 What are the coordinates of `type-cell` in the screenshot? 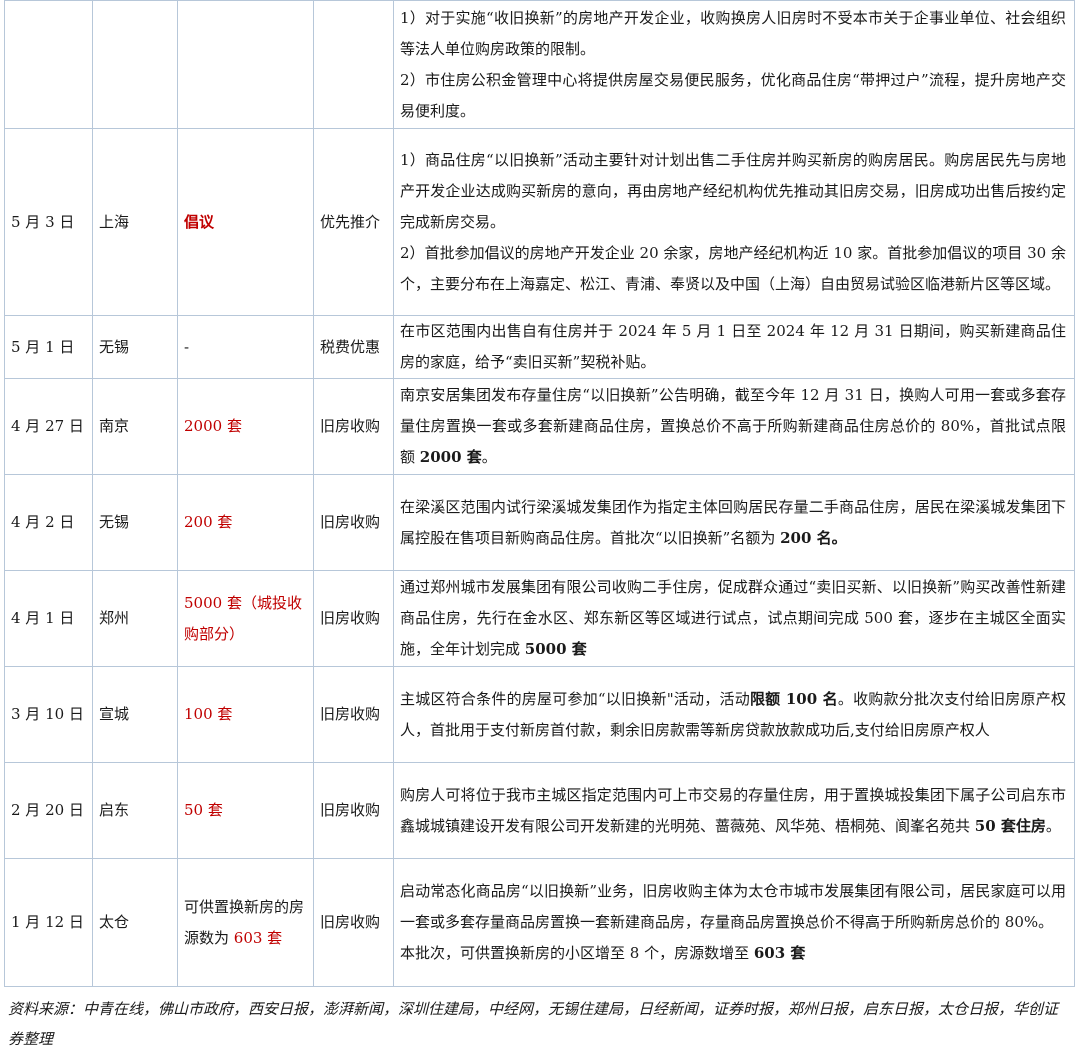 It's located at (353, 64).